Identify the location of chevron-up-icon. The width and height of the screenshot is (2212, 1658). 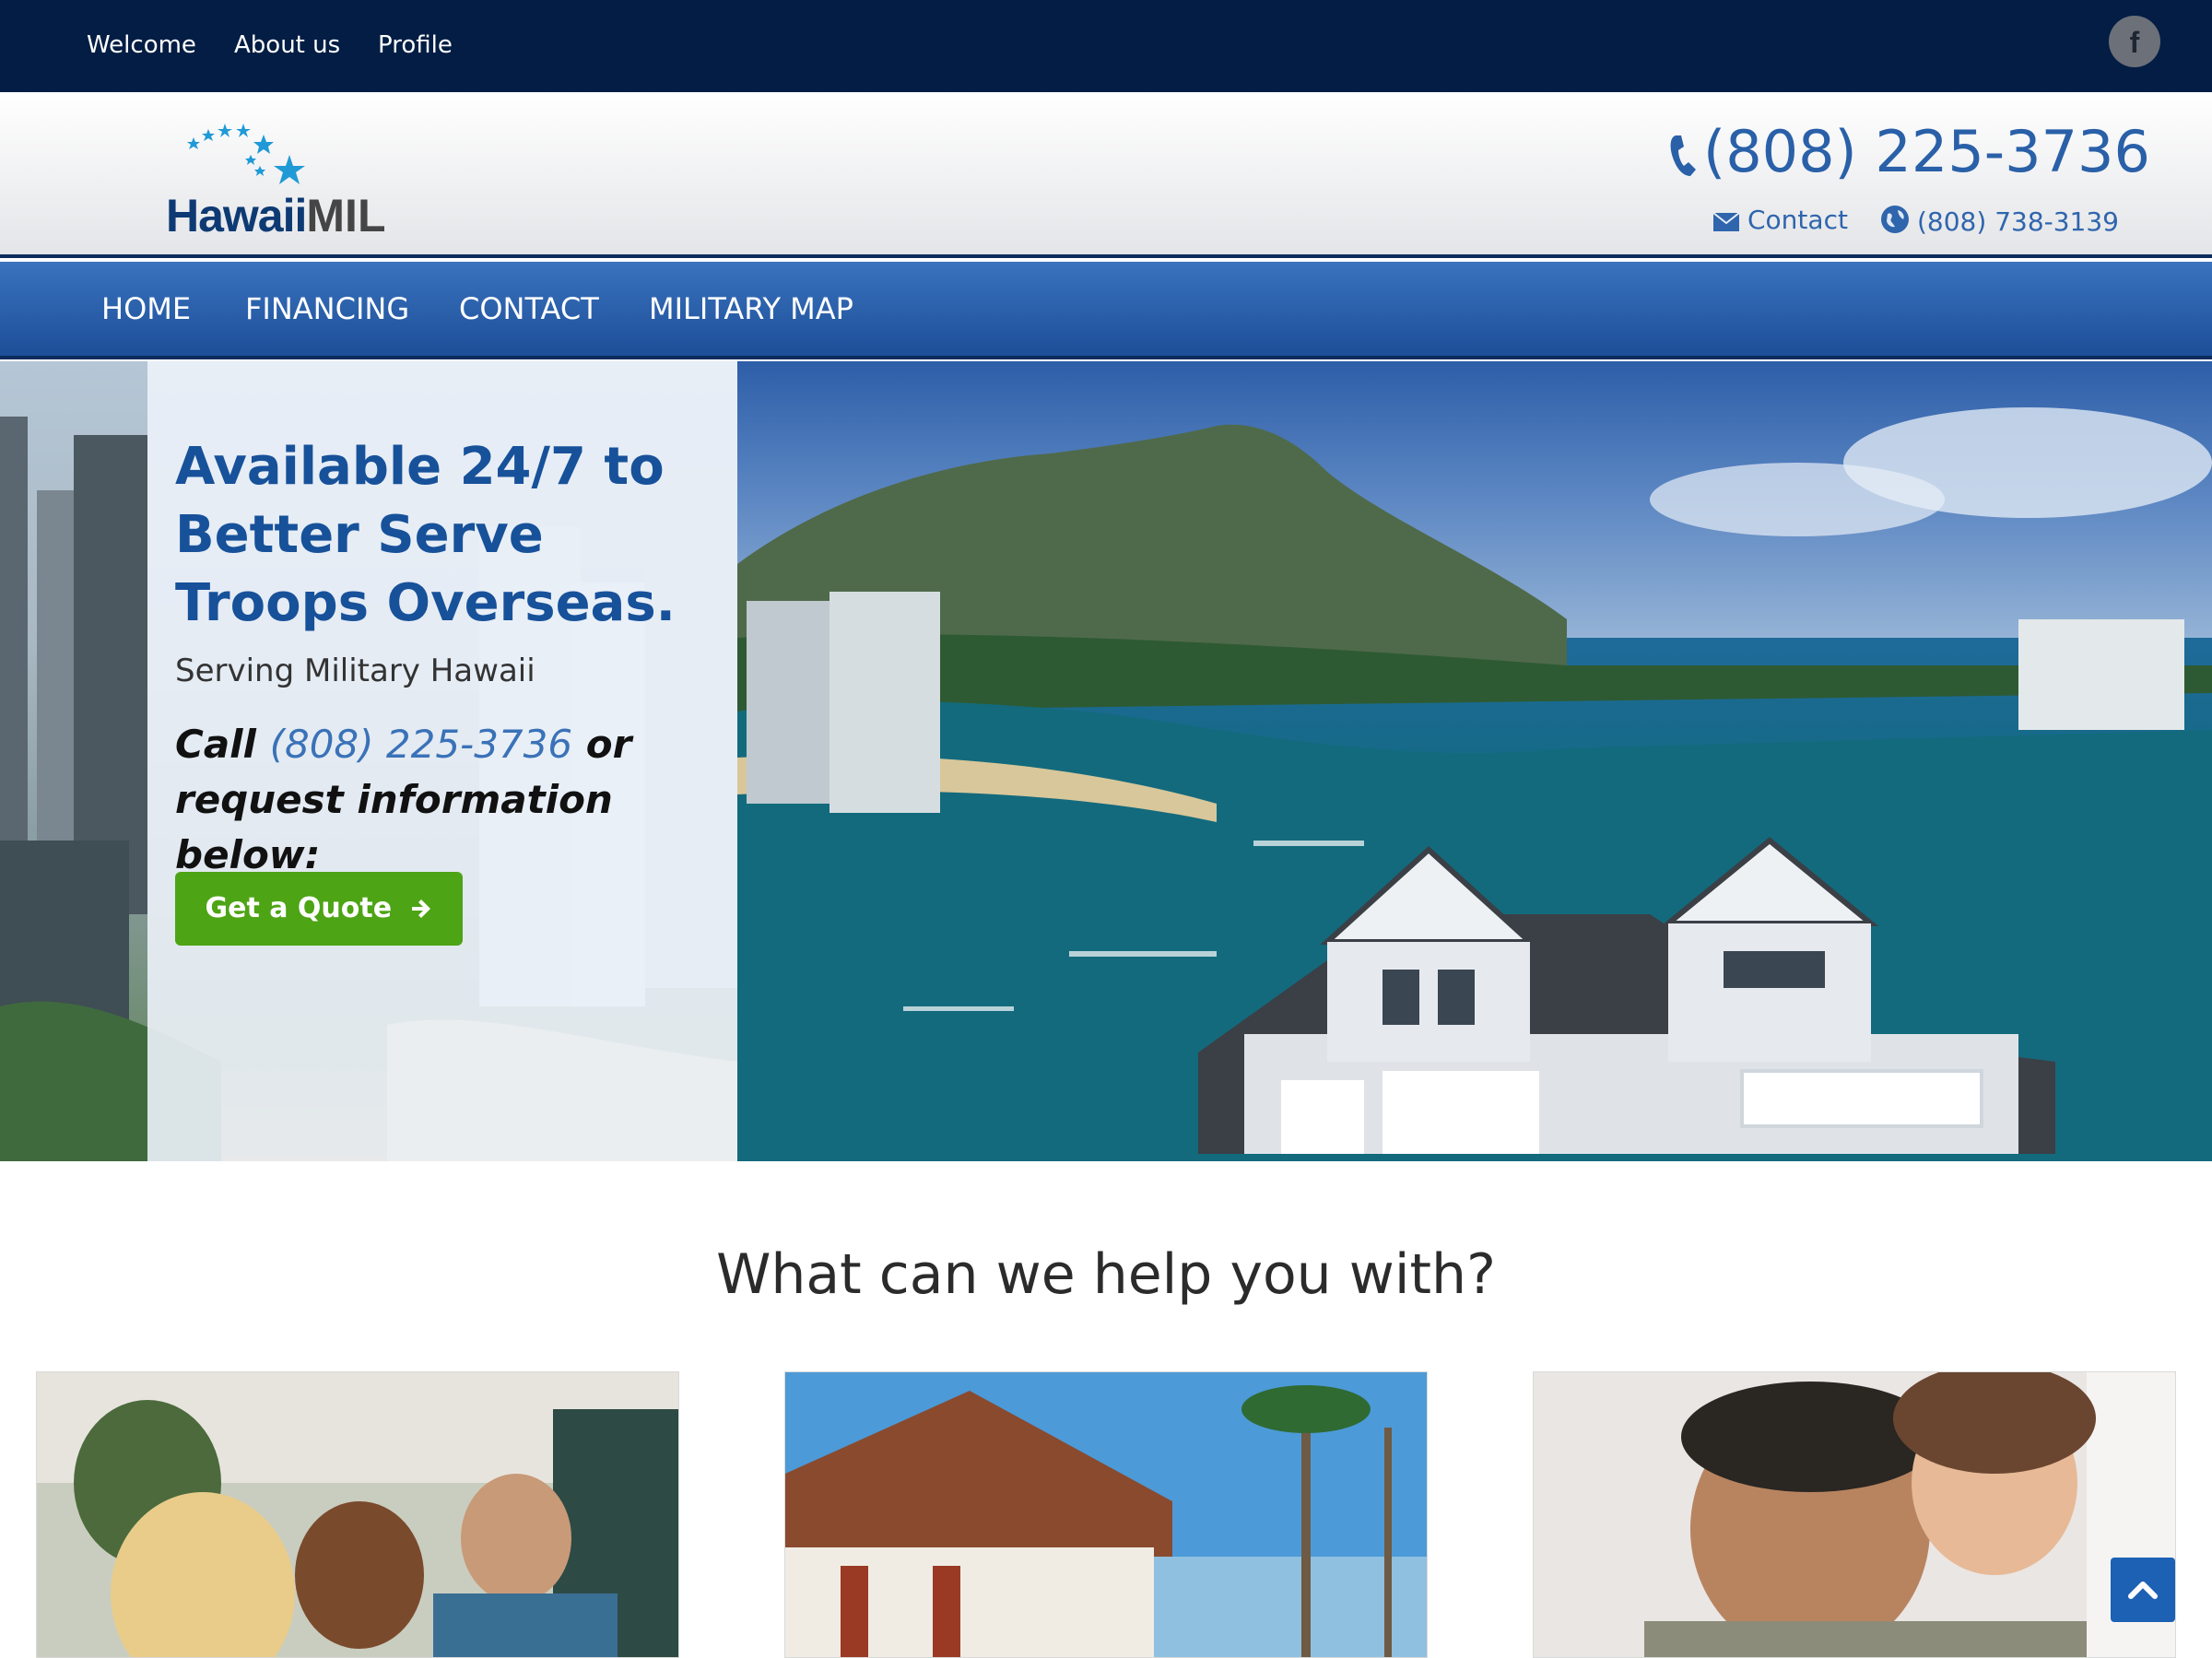
(2143, 1590).